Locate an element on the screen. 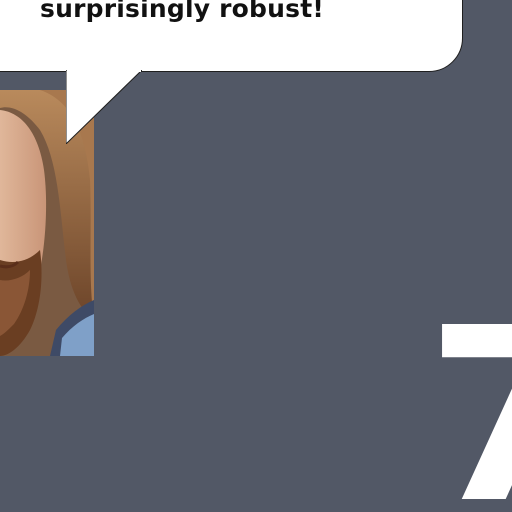 The width and height of the screenshot is (512, 512). slide-number: 7 is located at coordinates (465, 407).